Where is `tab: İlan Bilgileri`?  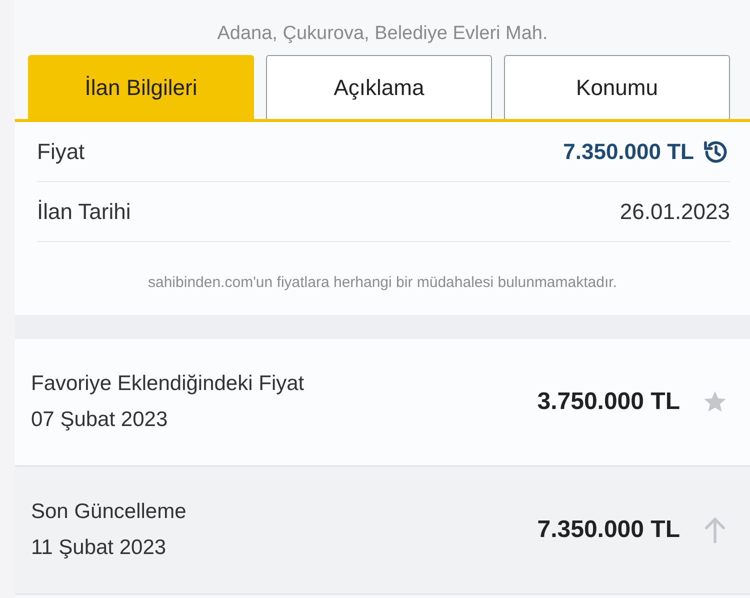 tab: İlan Bilgileri is located at coordinates (141, 87).